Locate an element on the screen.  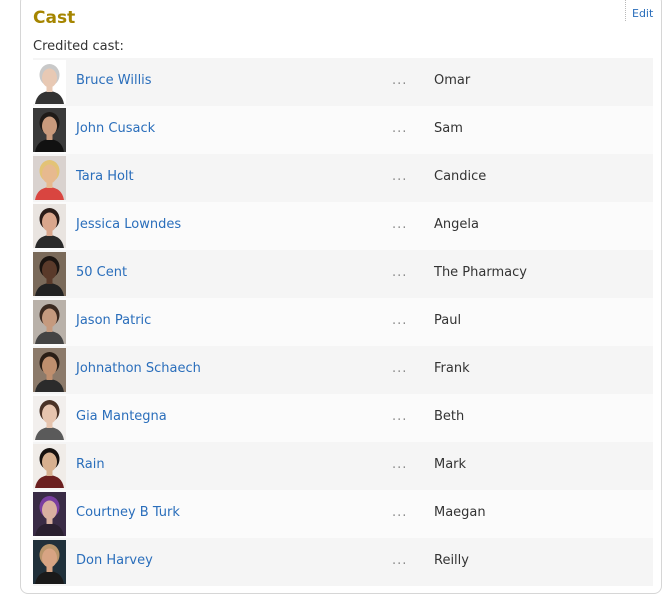
character-name: Angela is located at coordinates (456, 224).